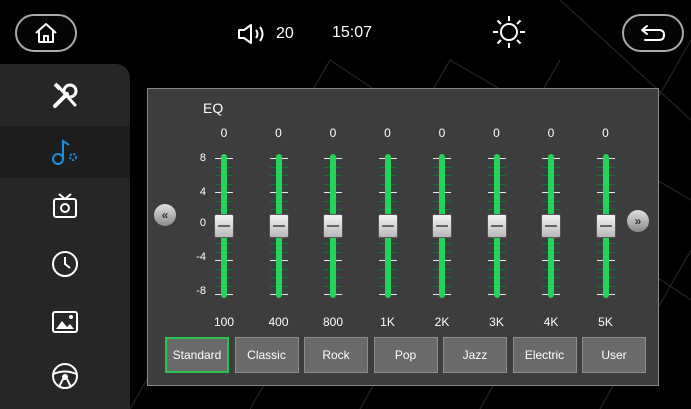 This screenshot has width=691, height=409. I want to click on preset-button-pop: Pop, so click(405, 355).